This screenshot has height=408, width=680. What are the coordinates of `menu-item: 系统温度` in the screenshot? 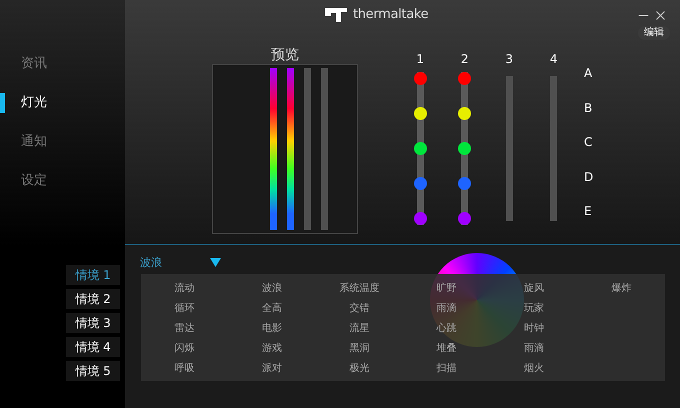 It's located at (359, 289).